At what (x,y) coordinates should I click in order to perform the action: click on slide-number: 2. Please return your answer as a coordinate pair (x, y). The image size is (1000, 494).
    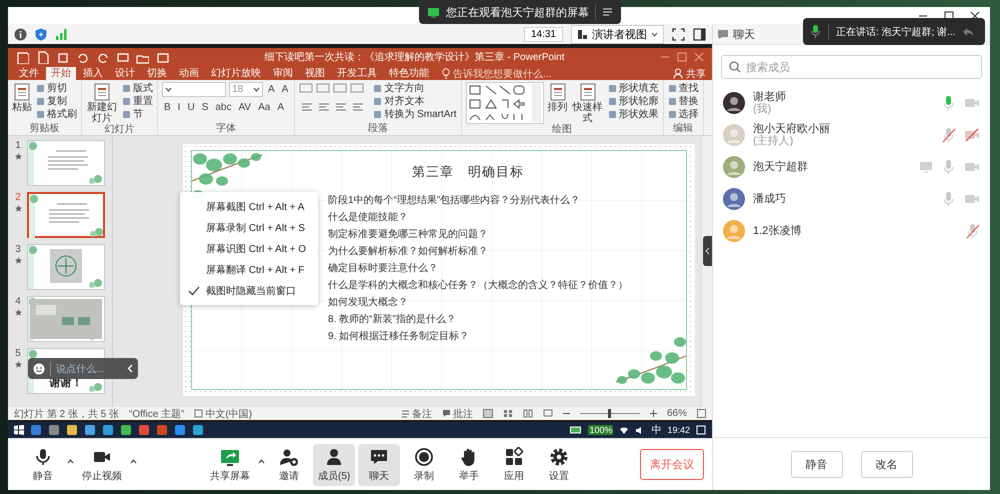
    Looking at the image, I should click on (18, 197).